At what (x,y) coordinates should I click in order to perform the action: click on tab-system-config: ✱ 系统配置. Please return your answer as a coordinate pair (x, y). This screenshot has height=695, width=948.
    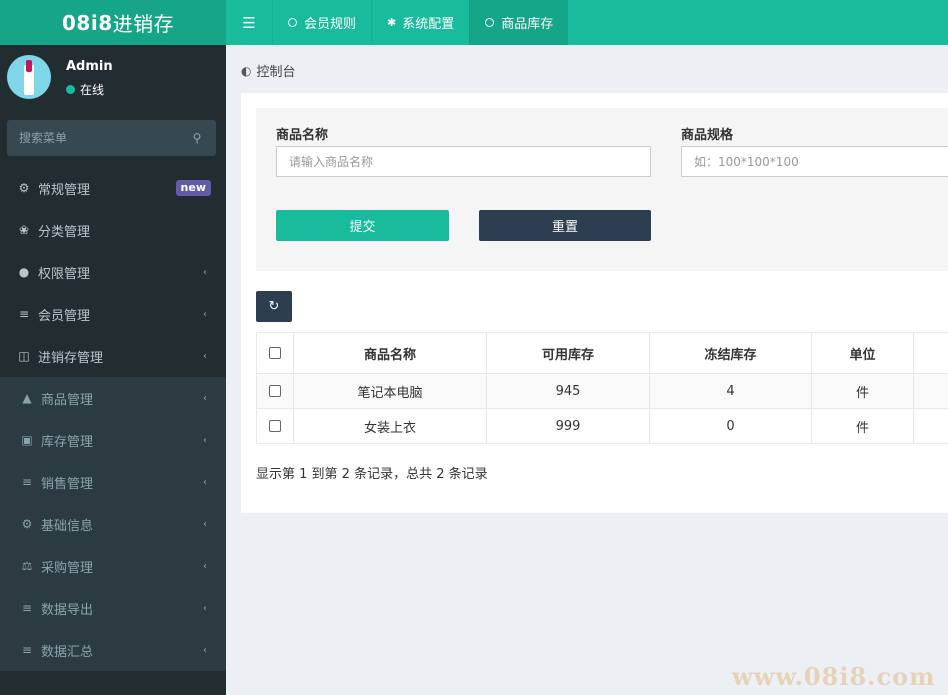
    Looking at the image, I should click on (420, 22).